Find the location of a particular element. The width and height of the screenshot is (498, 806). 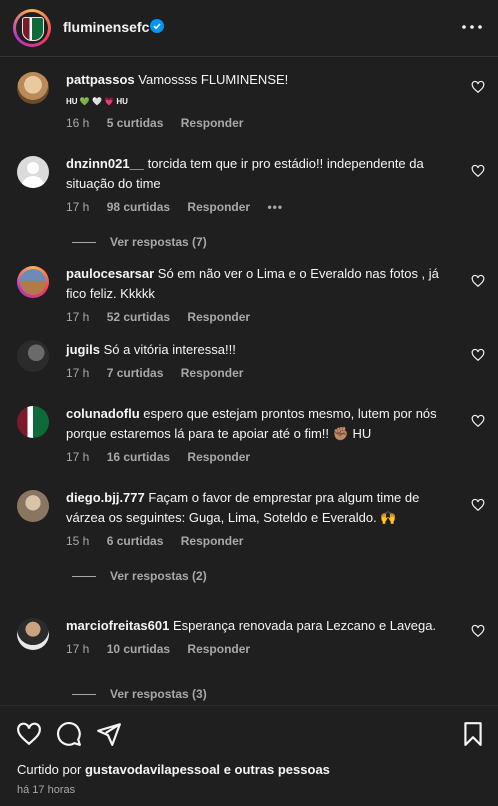

comment-username: paulocesarsar is located at coordinates (110, 273).